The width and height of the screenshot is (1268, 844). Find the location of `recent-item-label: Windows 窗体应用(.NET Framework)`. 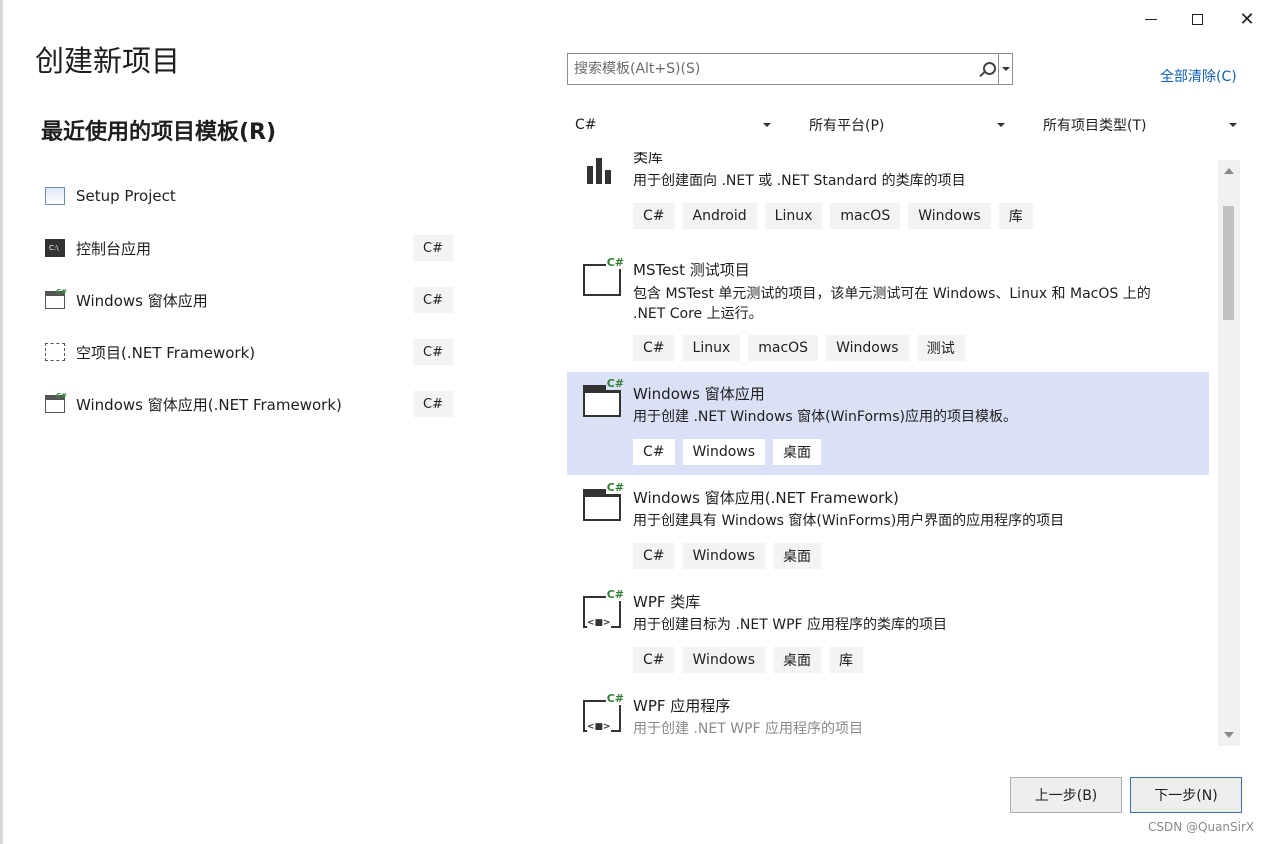

recent-item-label: Windows 窗体应用(.NET Framework) is located at coordinates (209, 404).